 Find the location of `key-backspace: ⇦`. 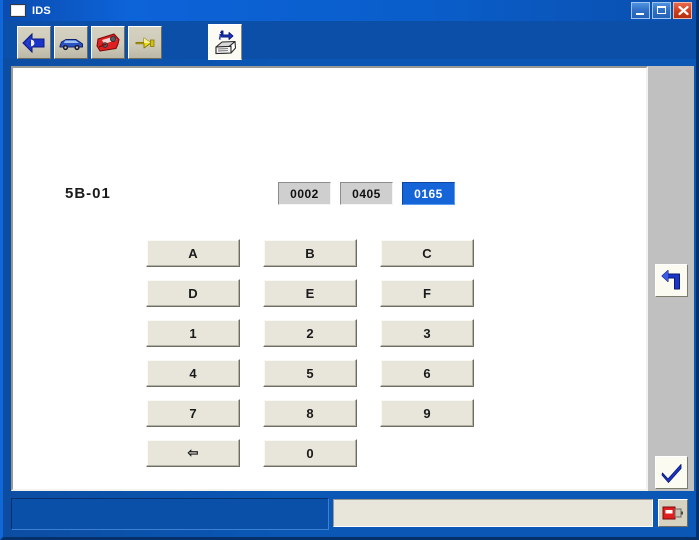

key-backspace: ⇦ is located at coordinates (193, 453).